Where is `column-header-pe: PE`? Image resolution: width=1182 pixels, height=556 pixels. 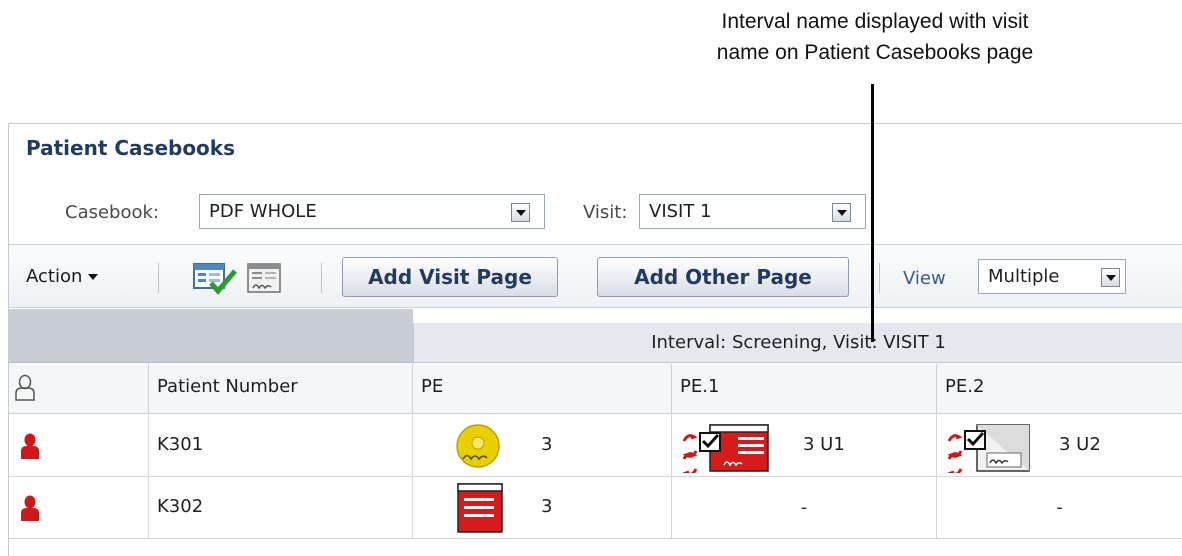
column-header-pe: PE is located at coordinates (542, 389).